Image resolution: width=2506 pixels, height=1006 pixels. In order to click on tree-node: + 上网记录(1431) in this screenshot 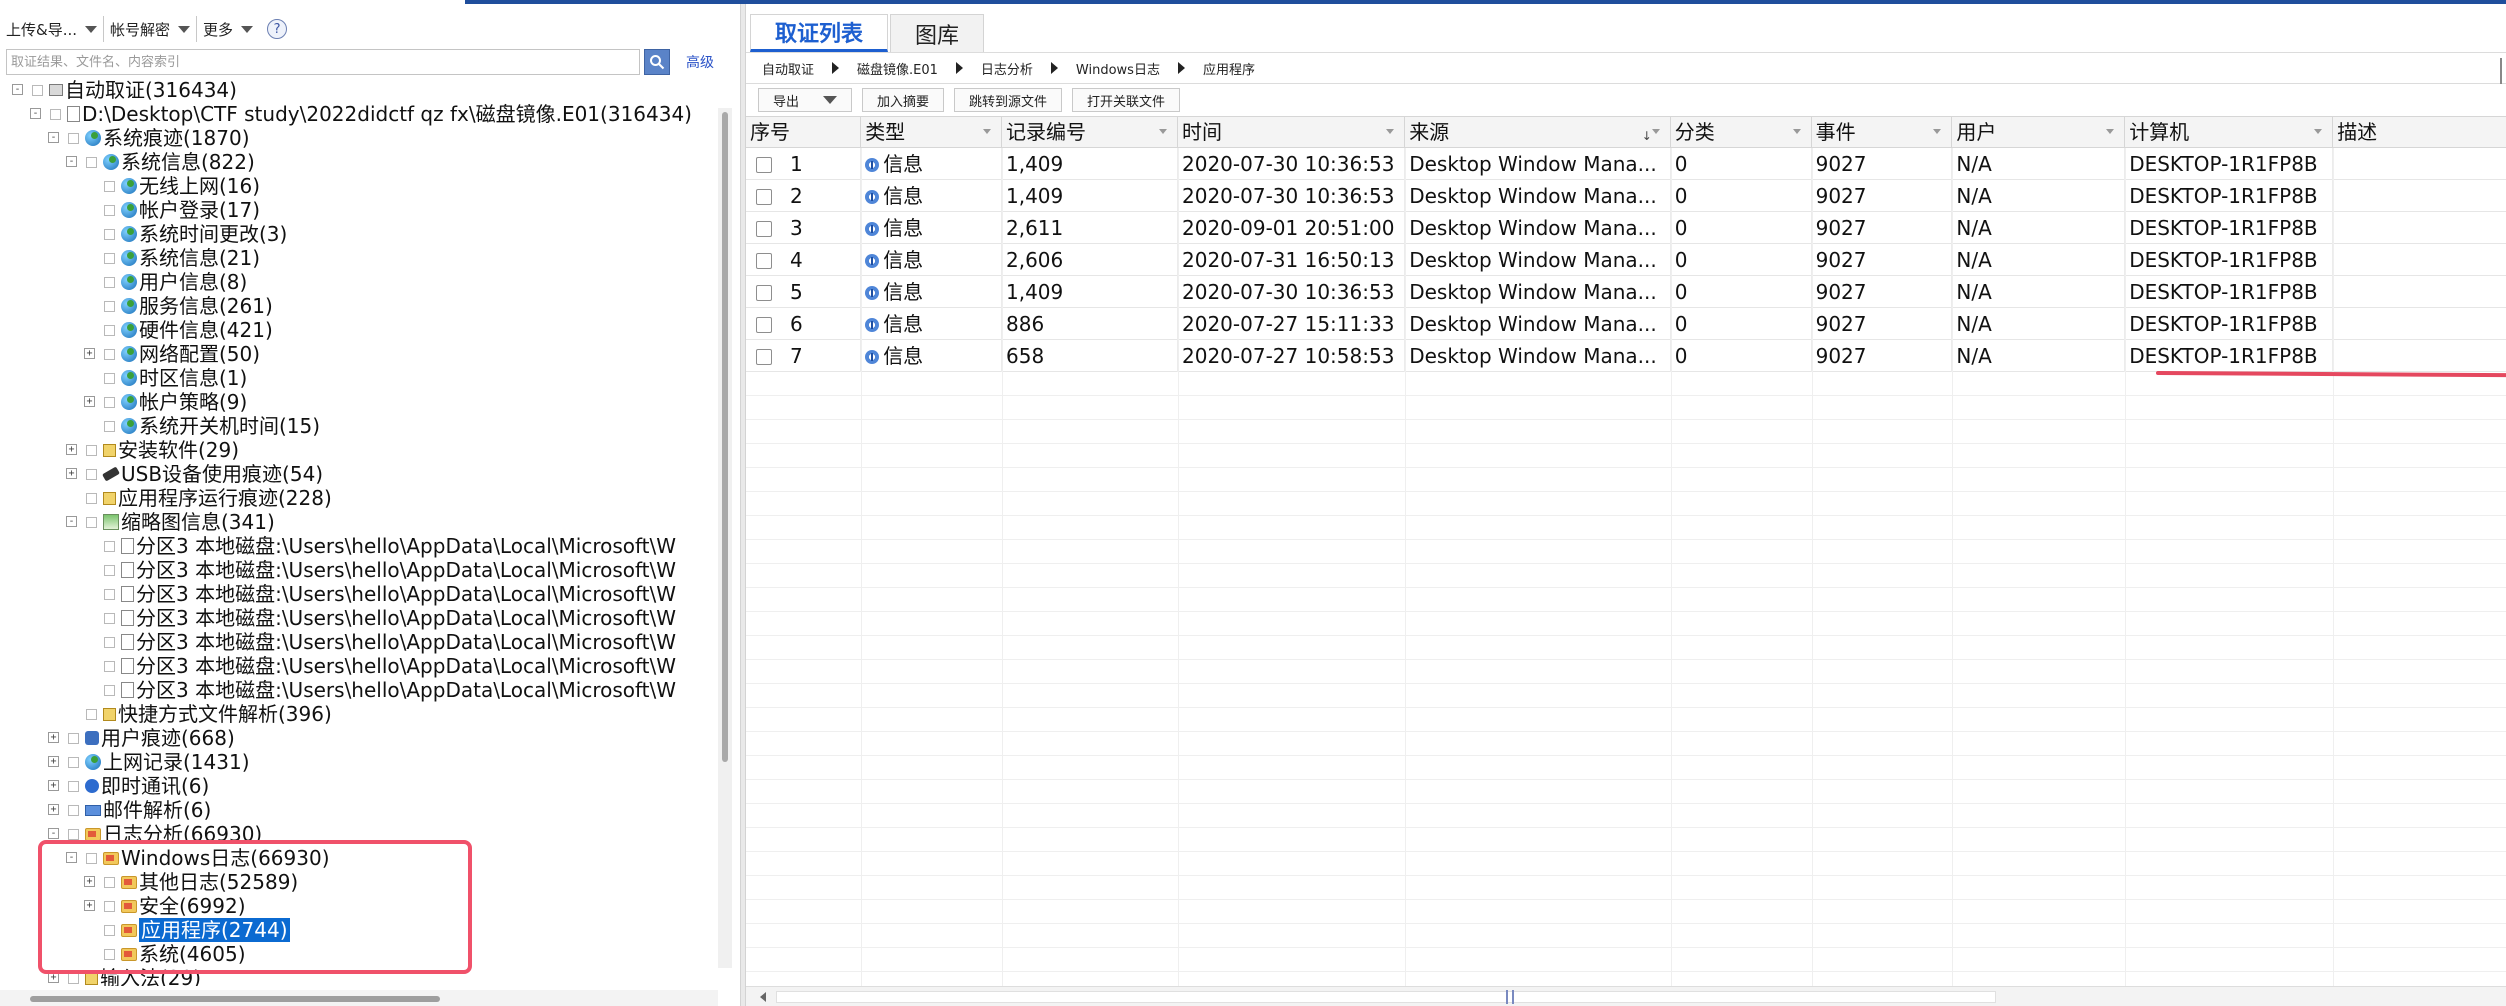, I will do `click(149, 762)`.